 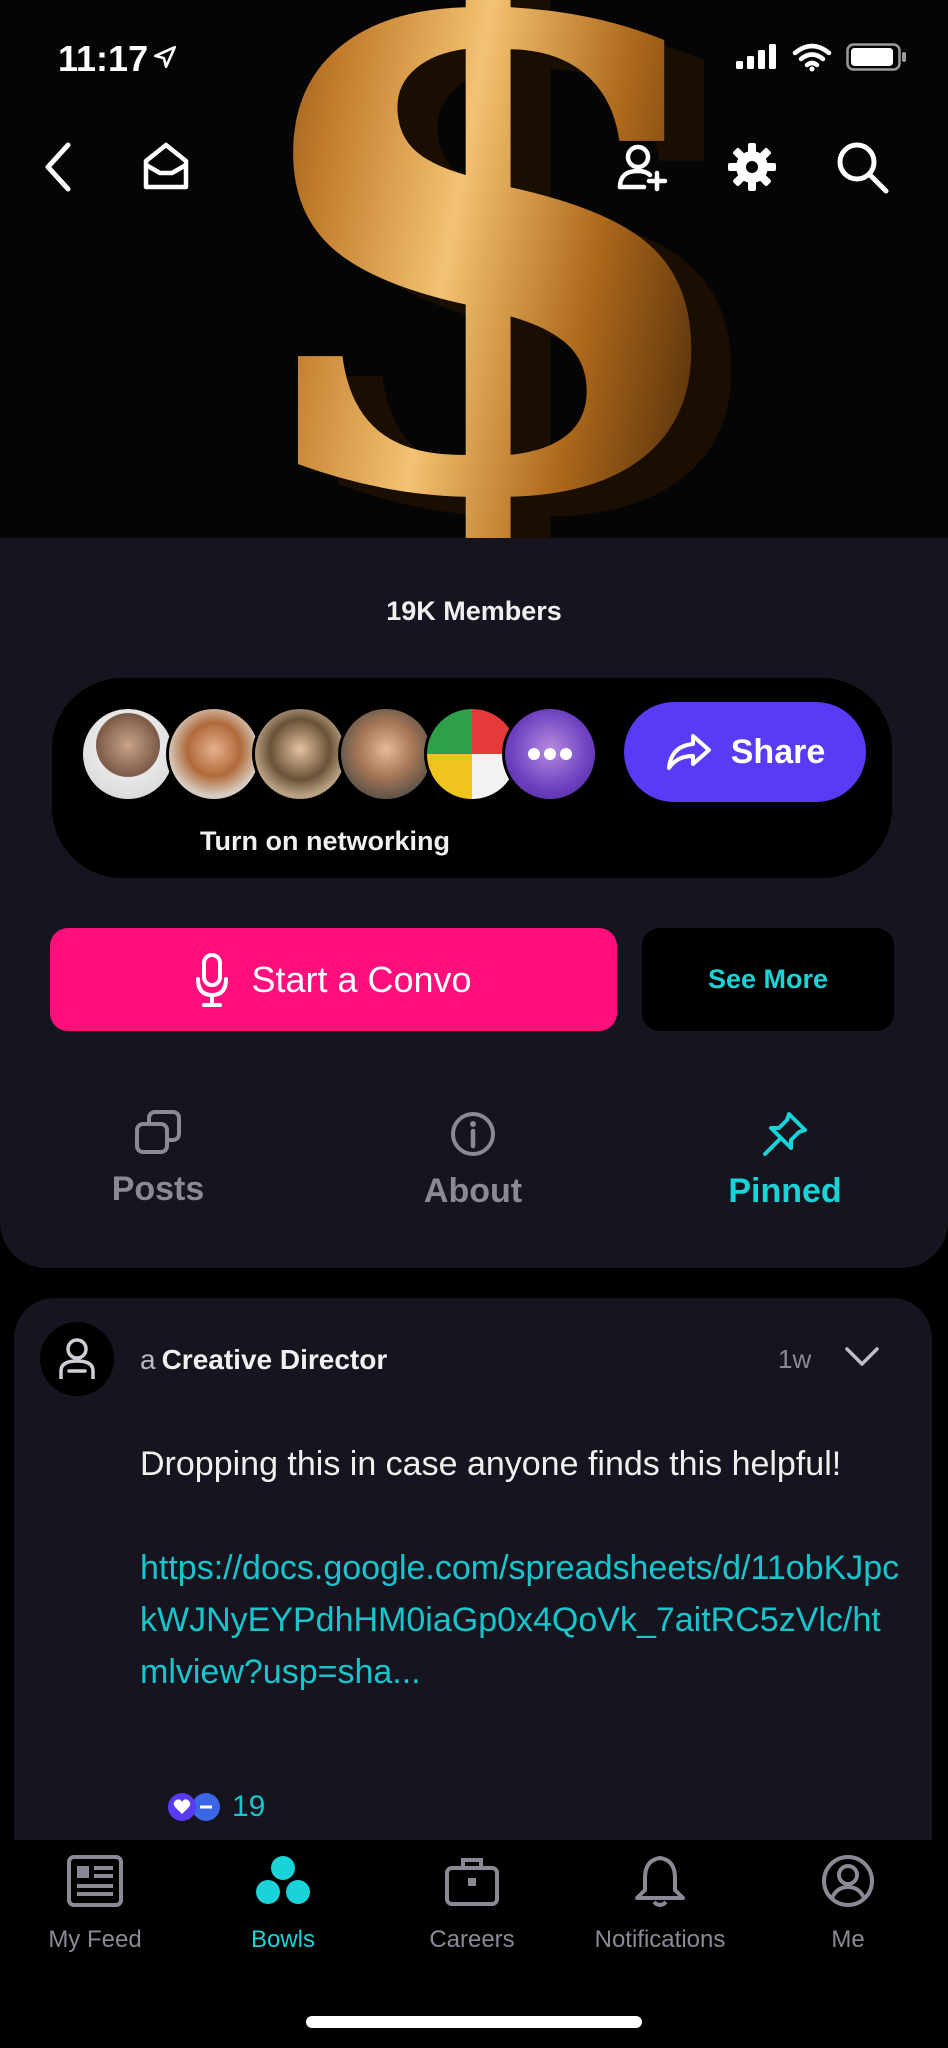 I want to click on member-count: 19K Members, so click(x=474, y=611).